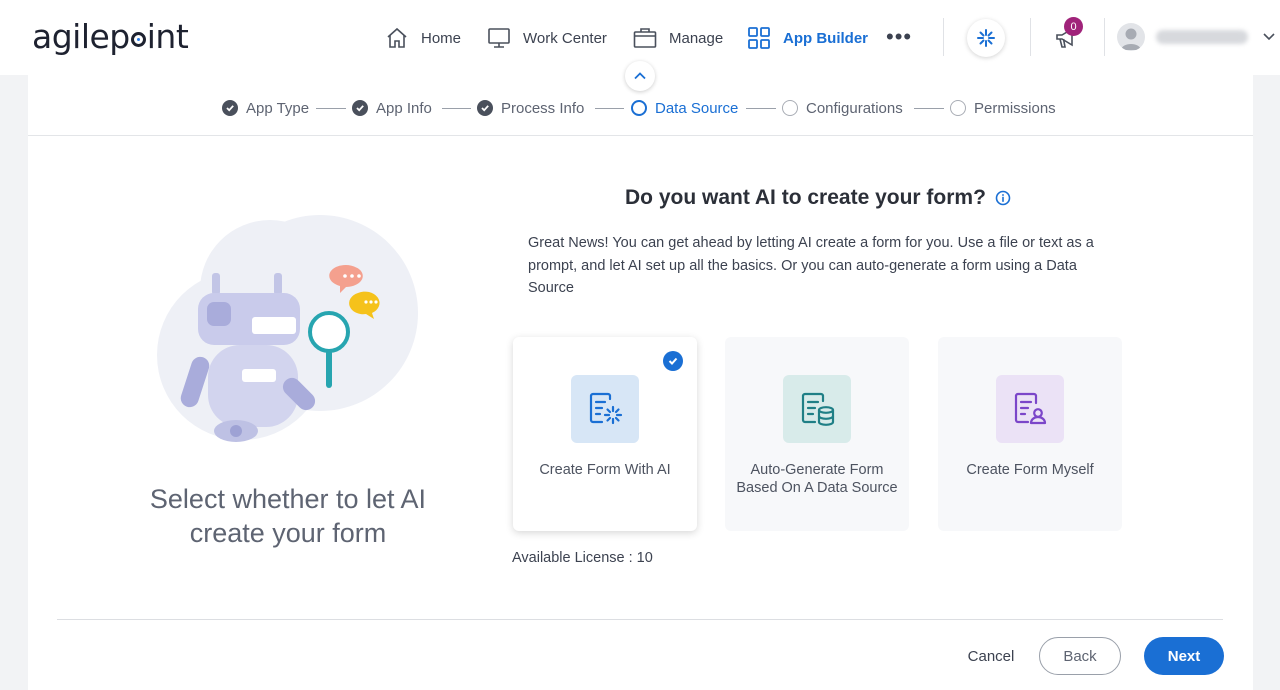  I want to click on chevron-up-icon, so click(640, 76).